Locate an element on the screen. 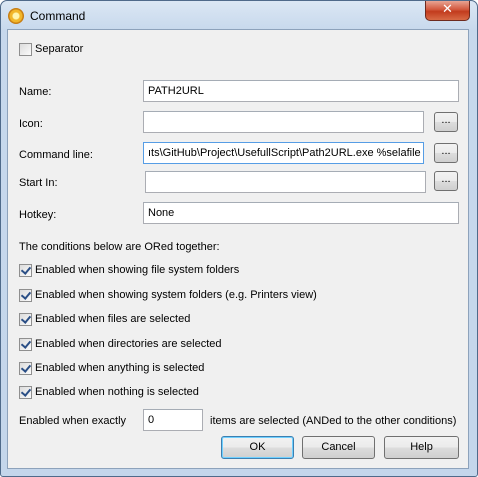 Image resolution: width=478 pixels, height=477 pixels. condition-label: Enabled when files are selected is located at coordinates (113, 319).